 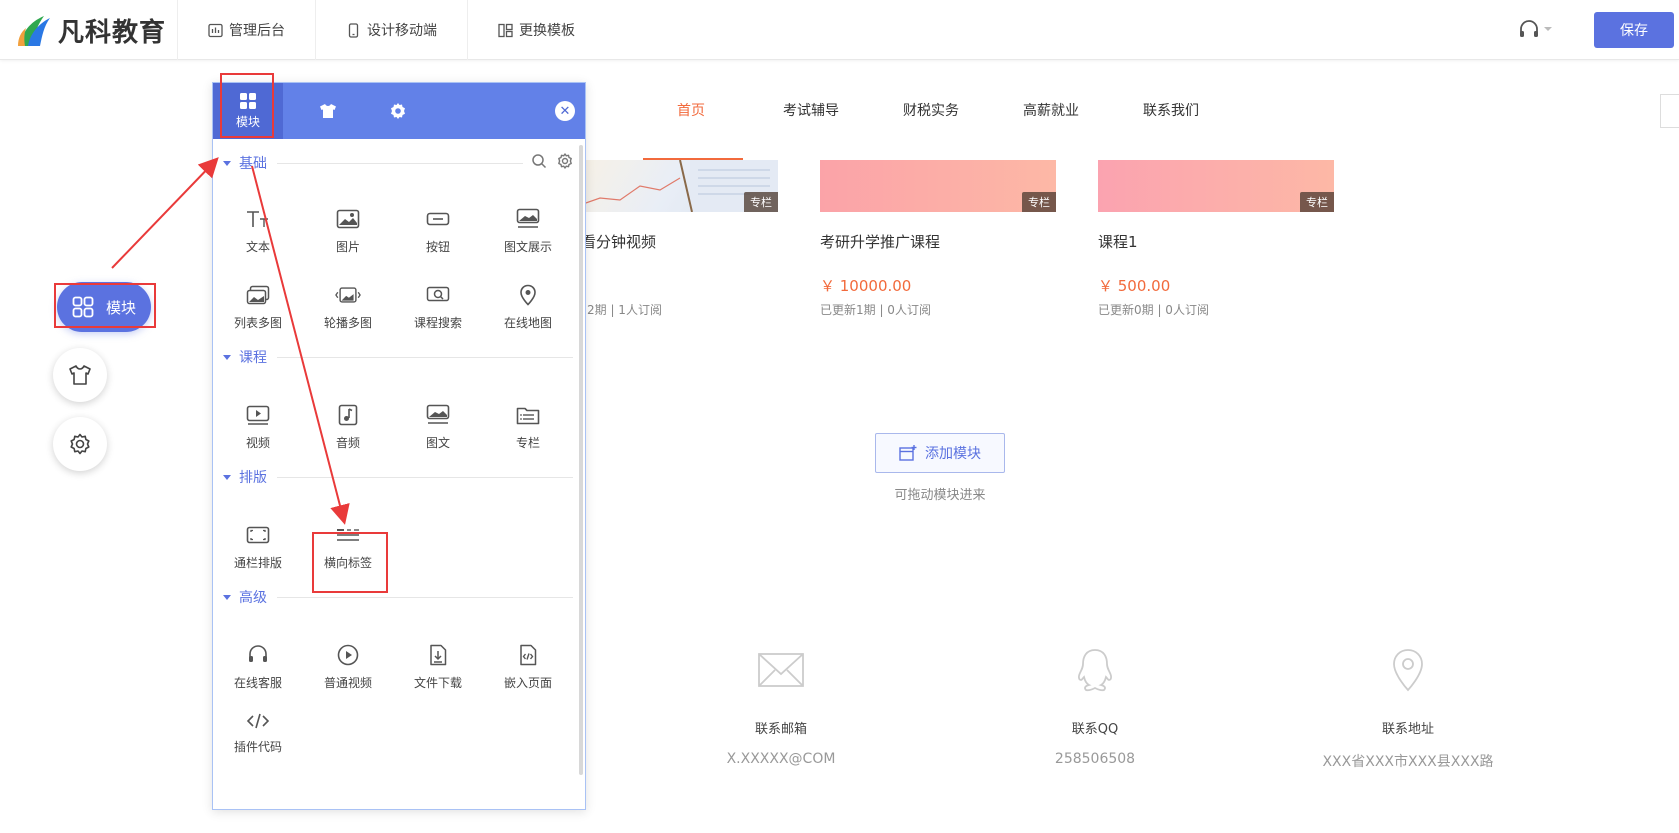 I want to click on nav-design-mobile-label: 设计移动端, so click(x=402, y=31).